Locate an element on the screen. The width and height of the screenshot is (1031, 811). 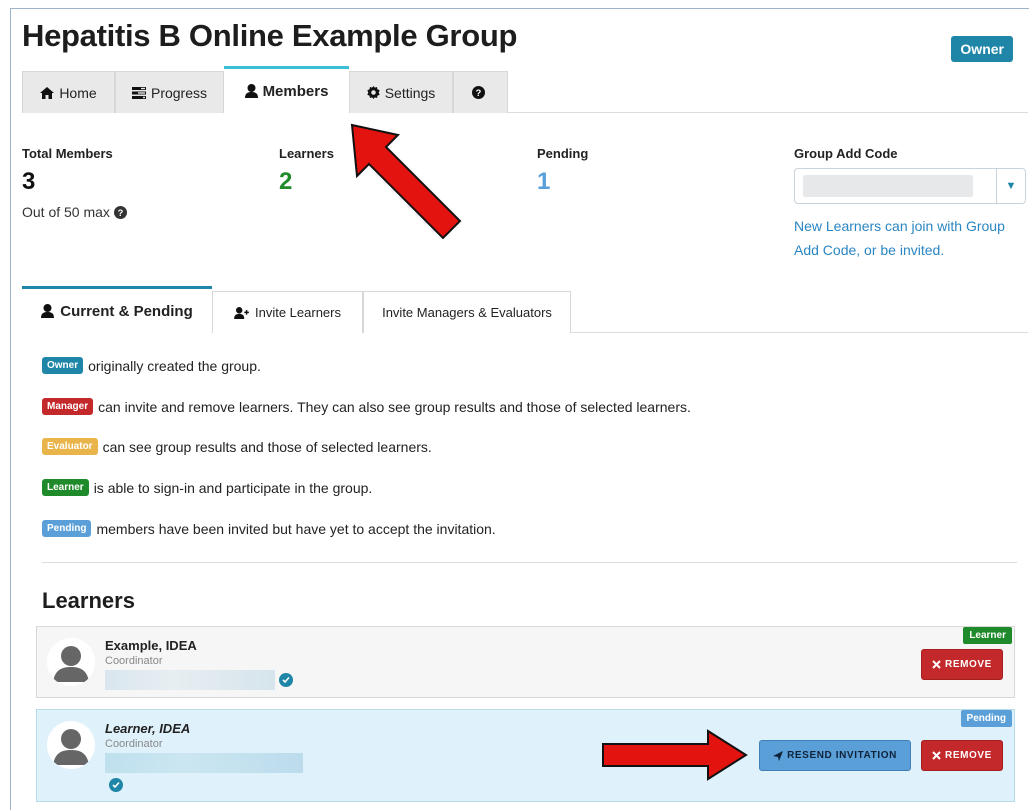
group-add-code-redacted is located at coordinates (888, 186).